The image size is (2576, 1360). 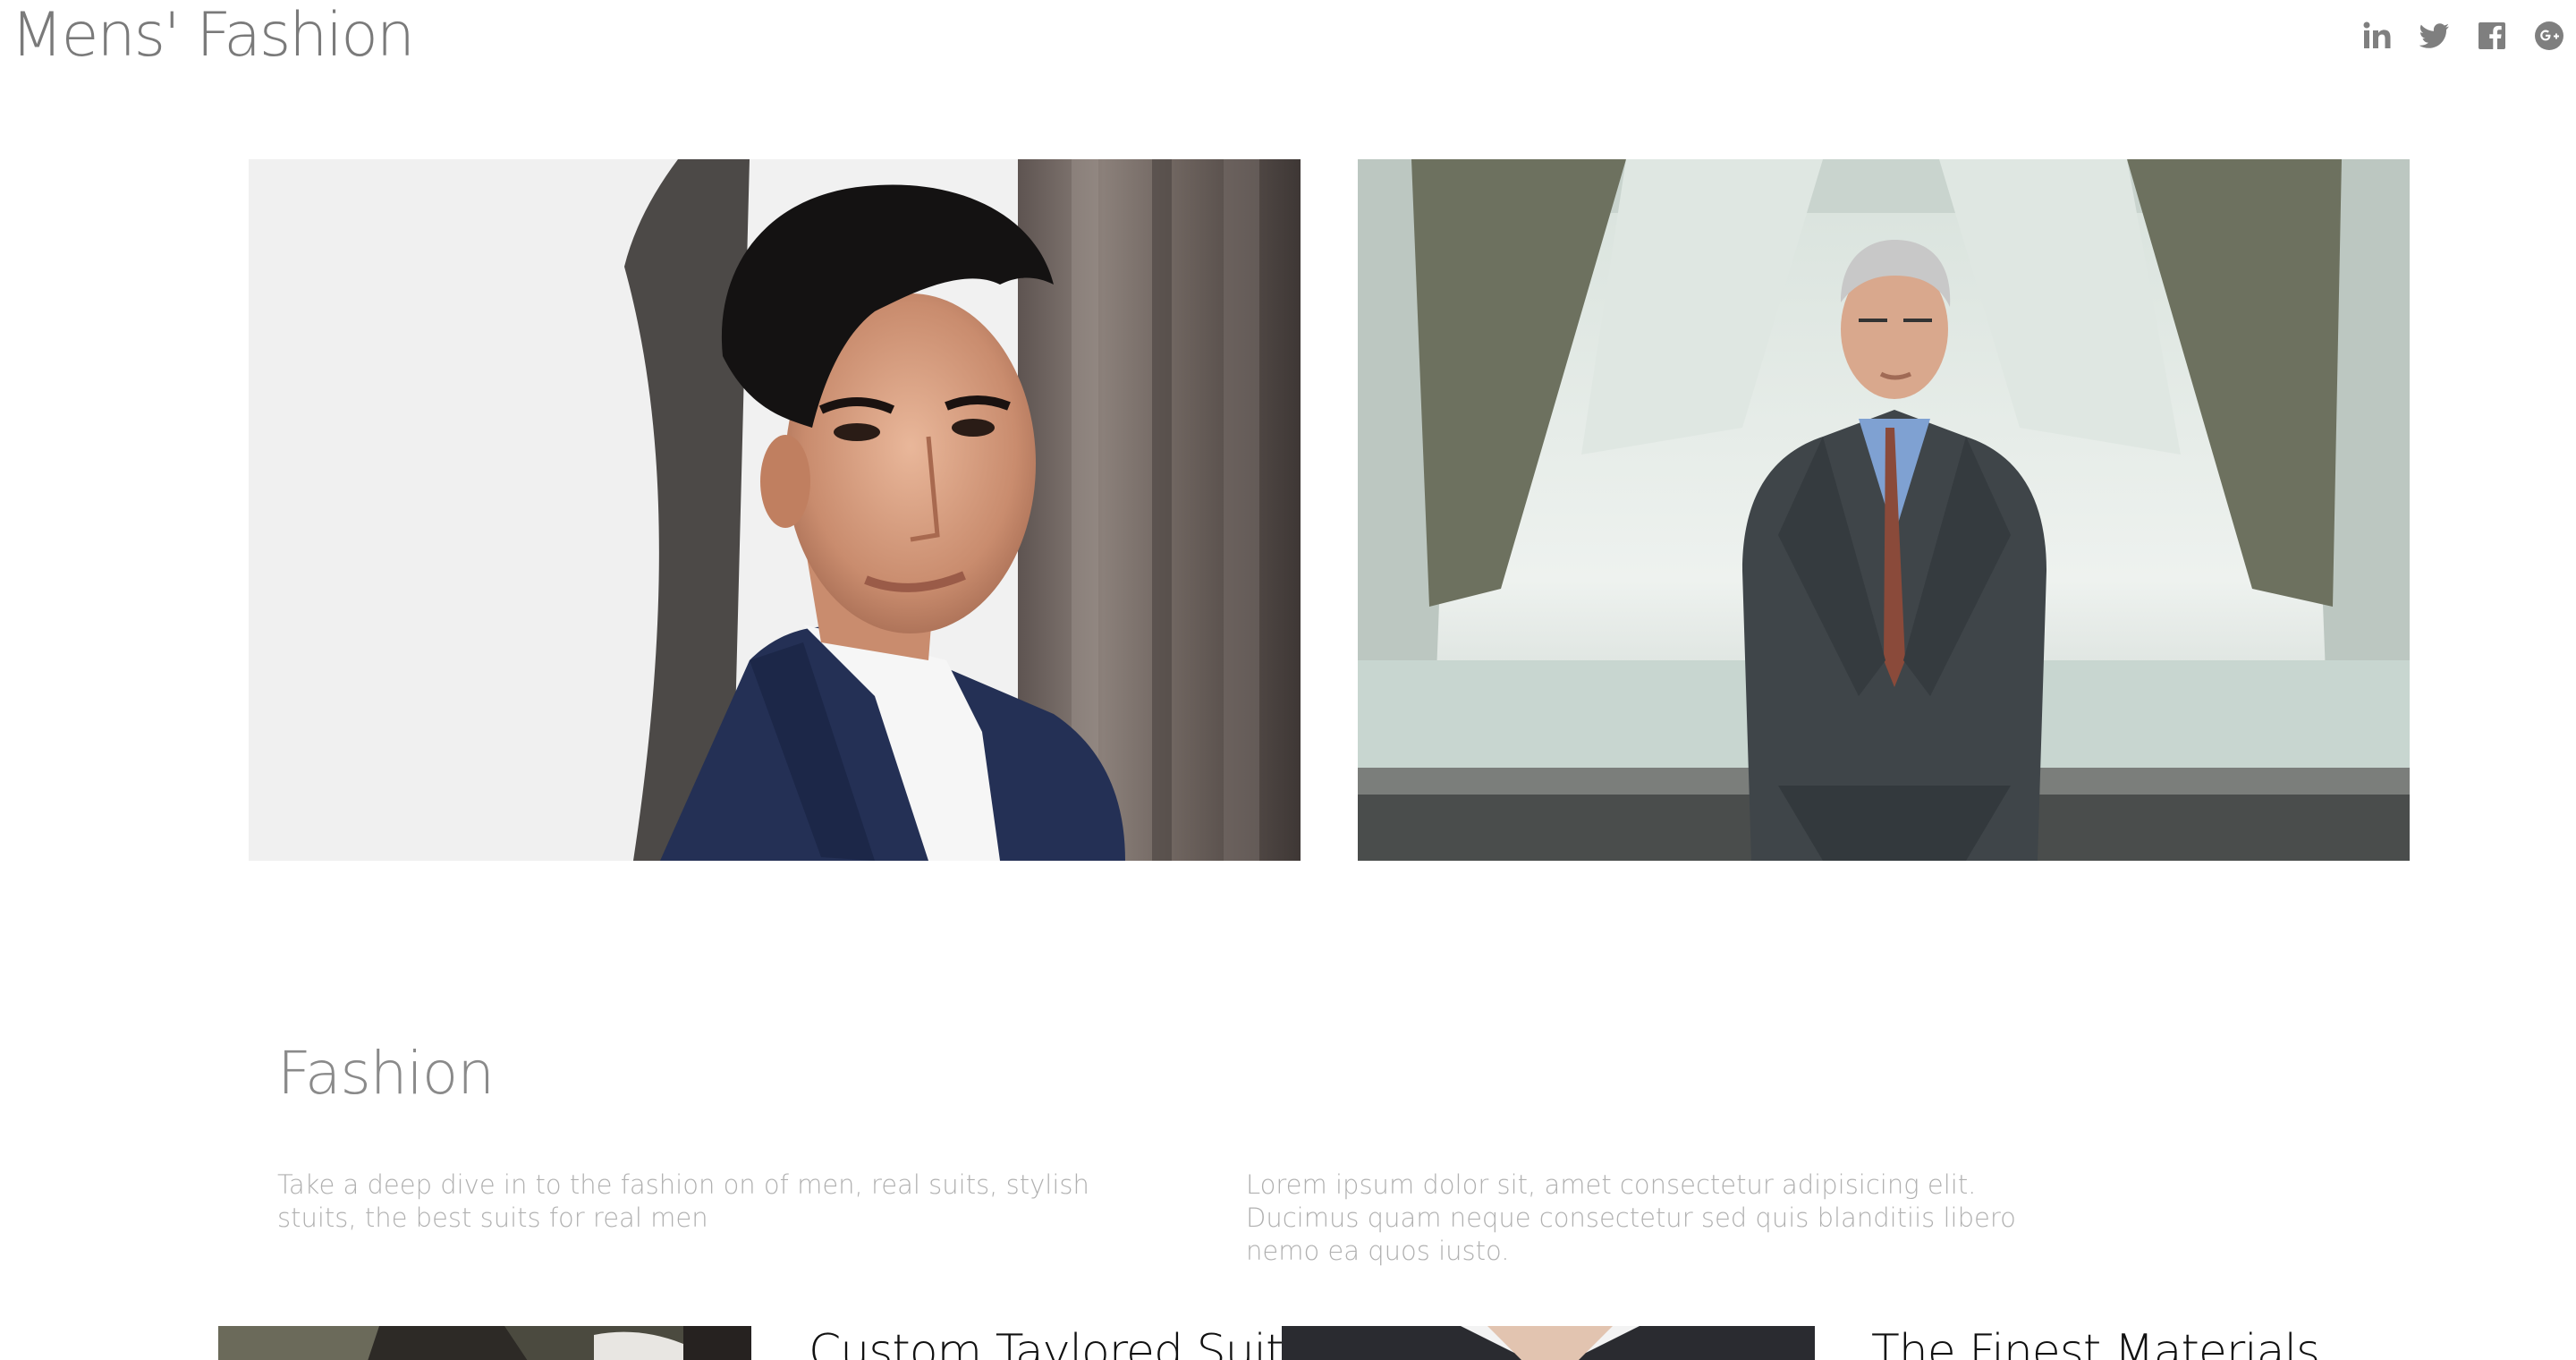 I want to click on twitter-icon, so click(x=2435, y=36).